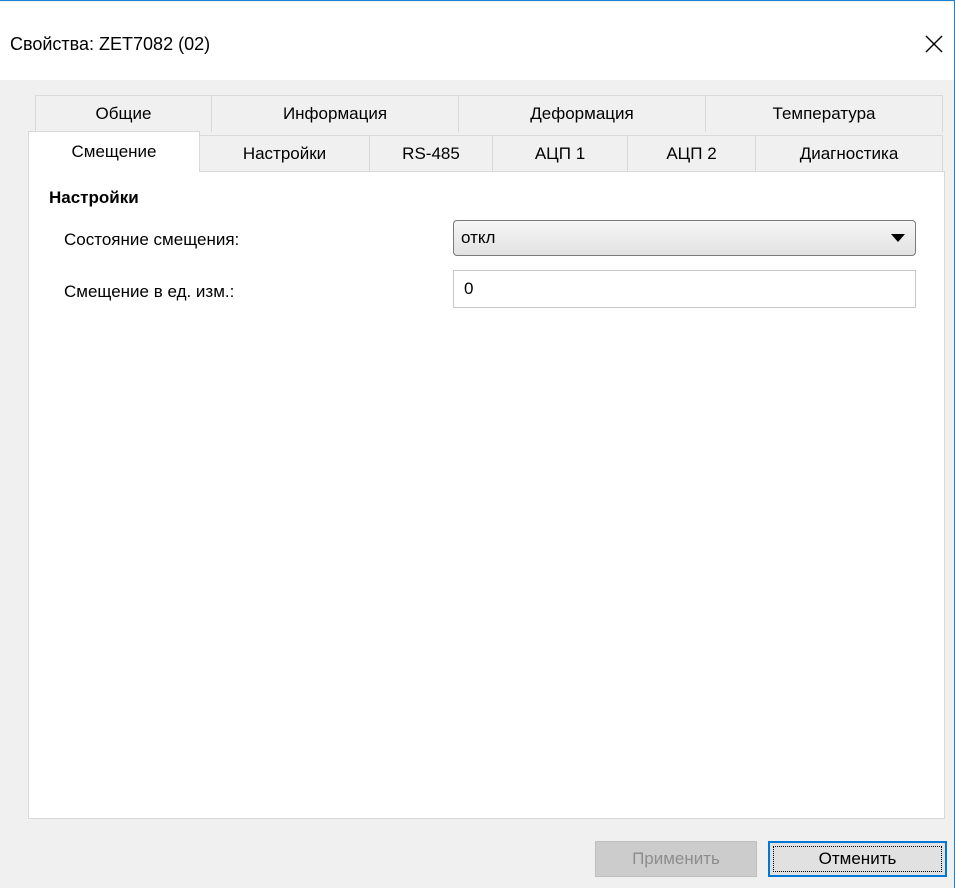  I want to click on tab-label: Деформация, so click(582, 113).